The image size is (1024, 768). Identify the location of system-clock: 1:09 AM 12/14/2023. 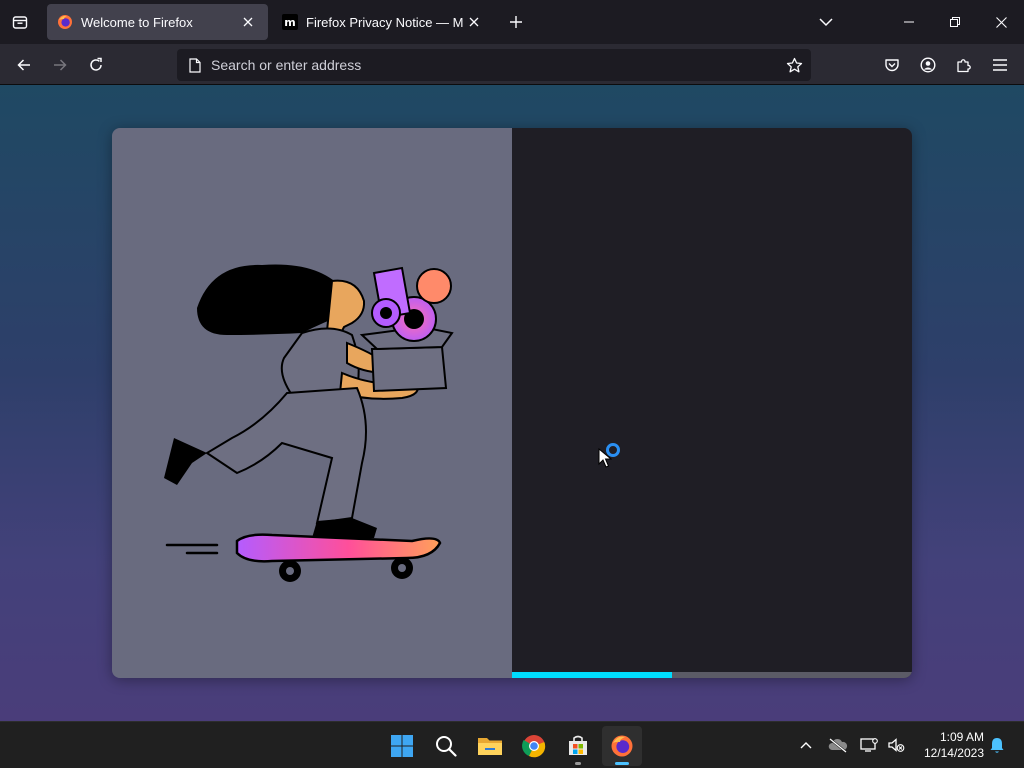
(949, 745).